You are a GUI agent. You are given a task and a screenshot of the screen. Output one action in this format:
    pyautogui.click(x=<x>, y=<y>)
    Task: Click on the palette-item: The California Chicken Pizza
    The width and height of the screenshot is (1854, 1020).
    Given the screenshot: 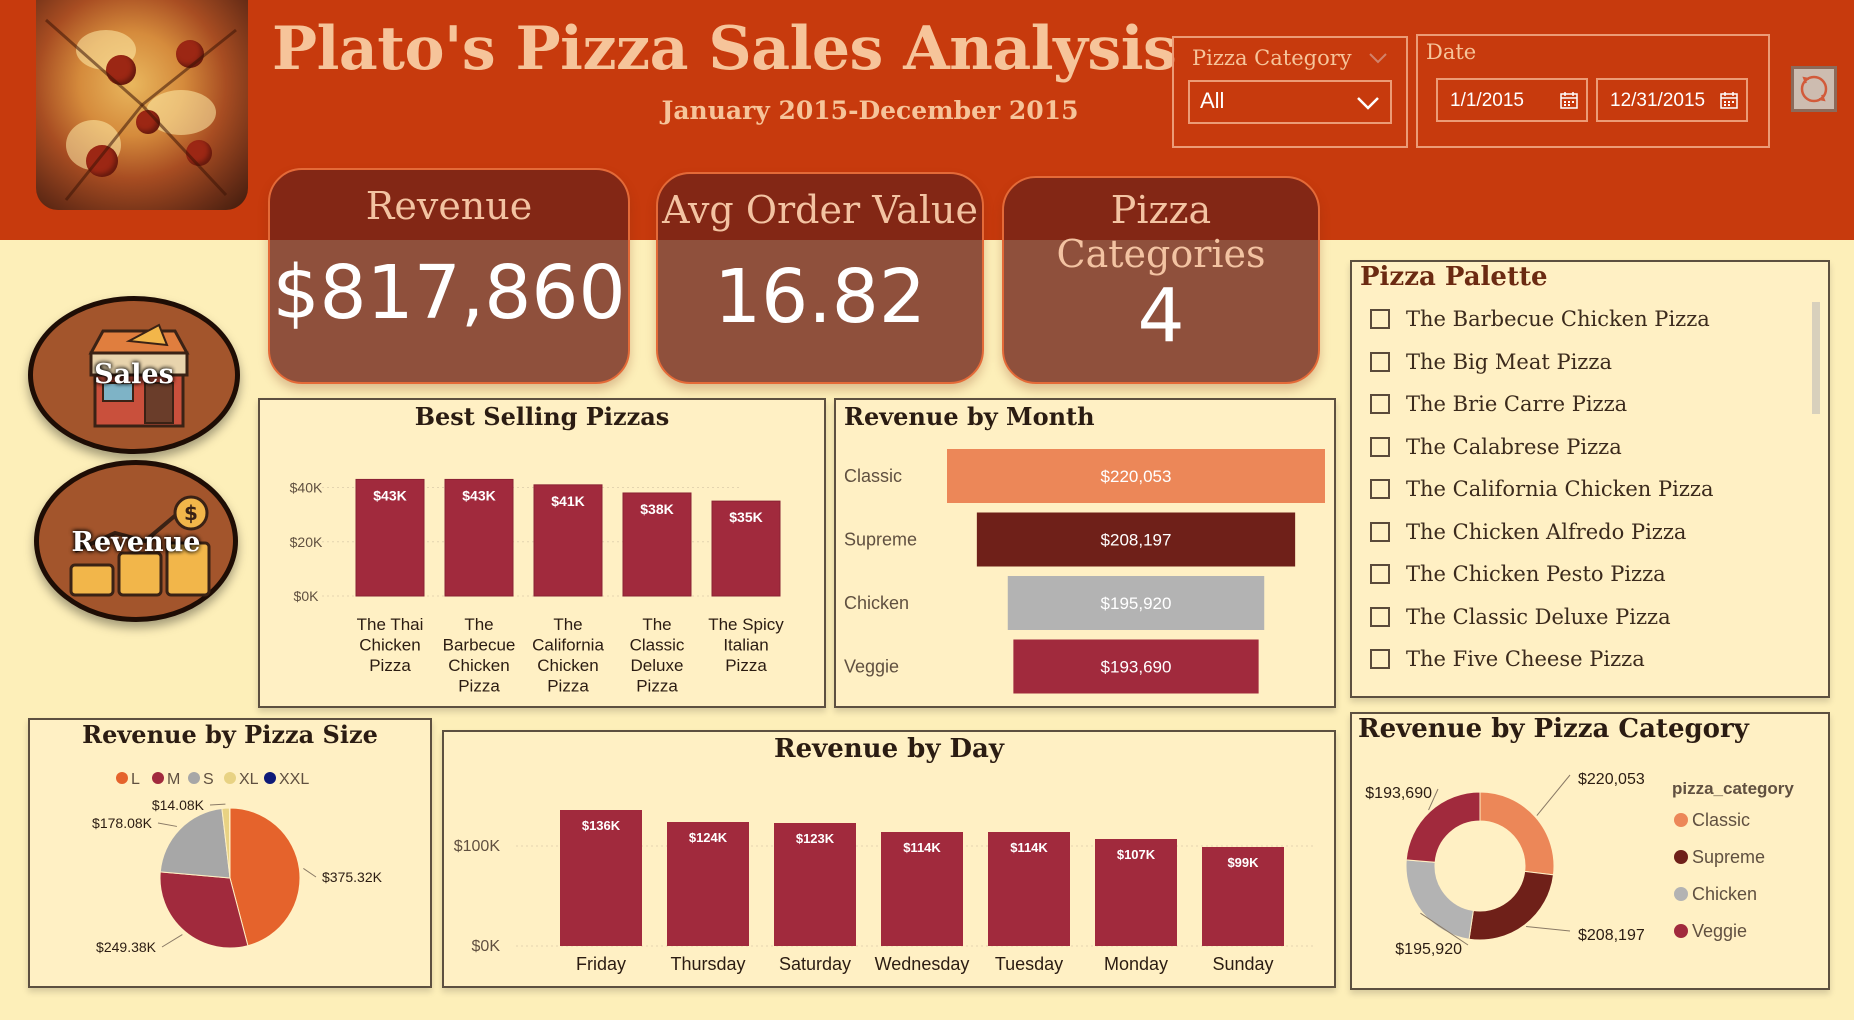 What is the action you would take?
    pyautogui.click(x=1541, y=489)
    